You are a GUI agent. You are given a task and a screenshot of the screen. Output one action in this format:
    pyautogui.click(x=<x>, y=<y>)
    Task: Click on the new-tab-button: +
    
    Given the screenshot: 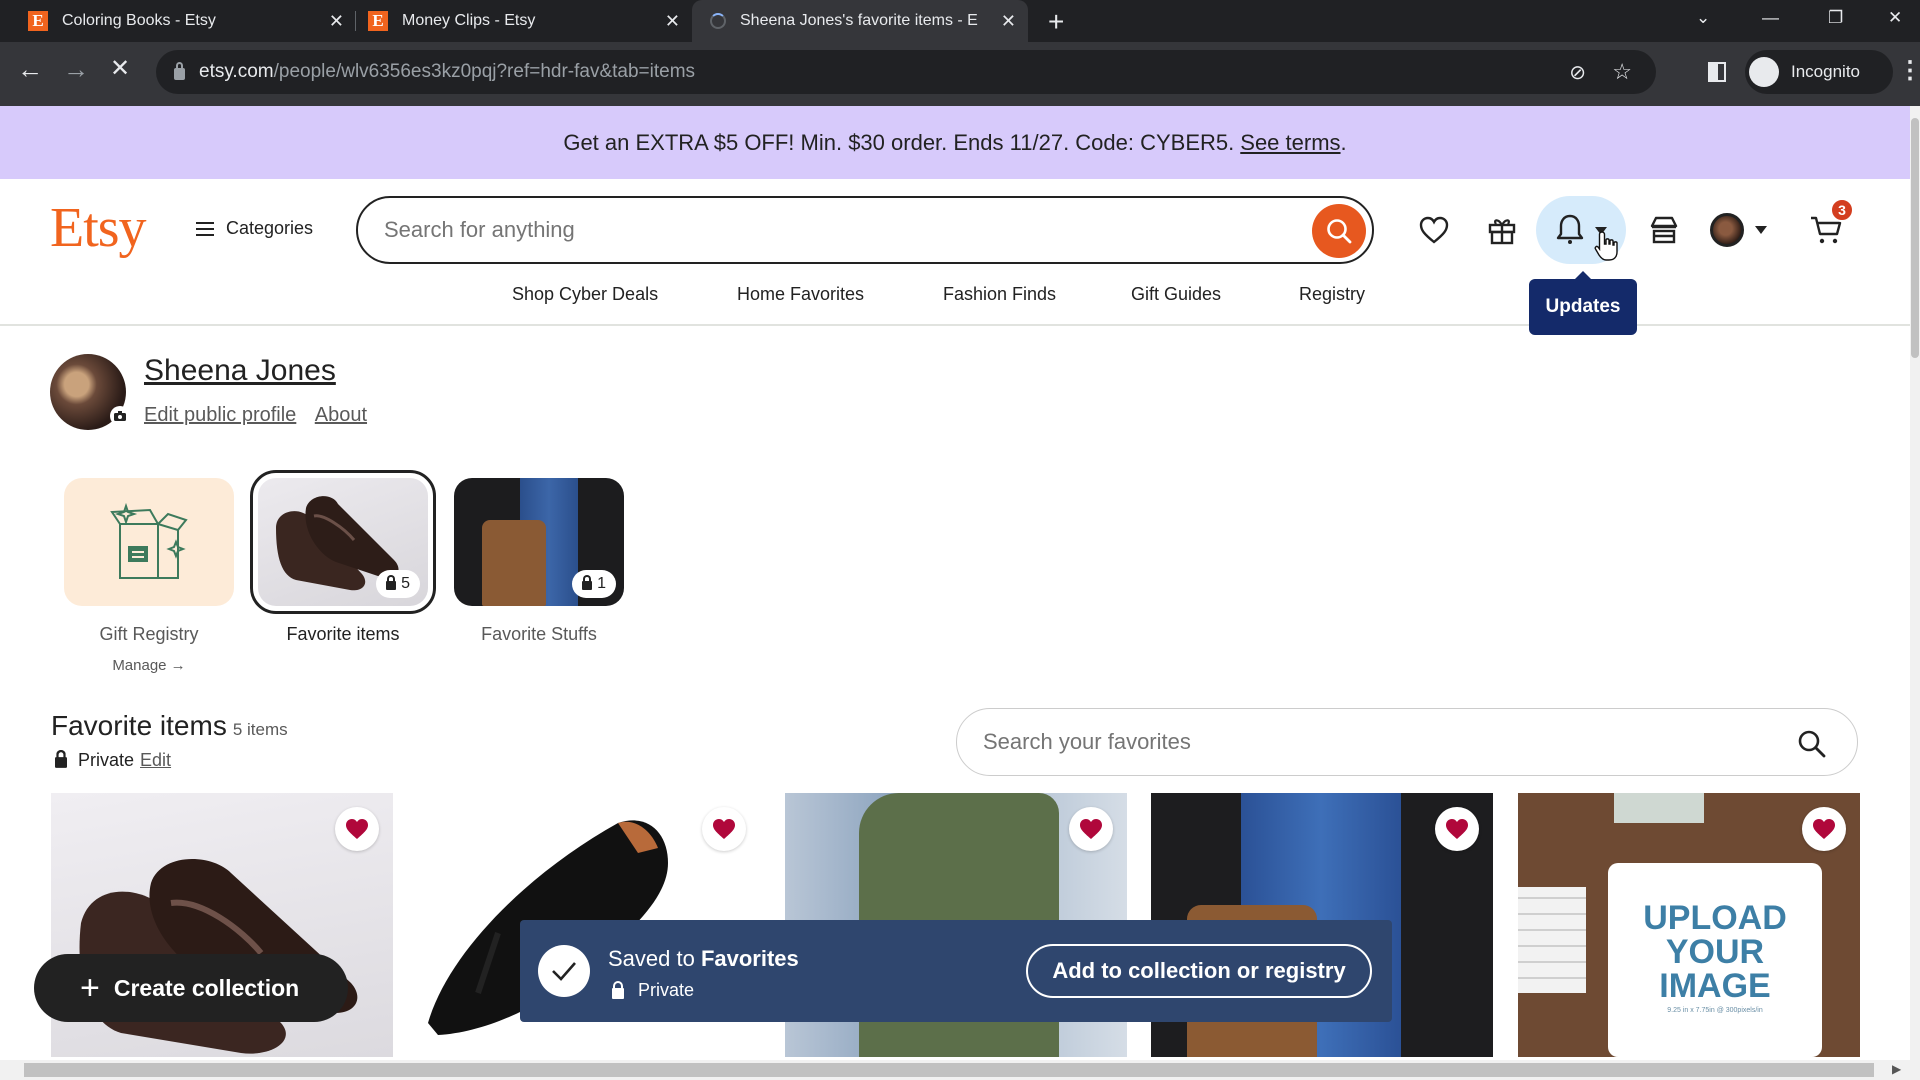 What is the action you would take?
    pyautogui.click(x=1056, y=22)
    